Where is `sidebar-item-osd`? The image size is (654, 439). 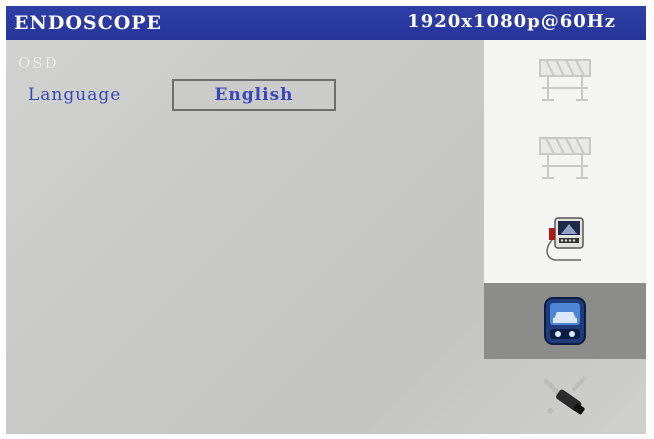 sidebar-item-osd is located at coordinates (565, 321).